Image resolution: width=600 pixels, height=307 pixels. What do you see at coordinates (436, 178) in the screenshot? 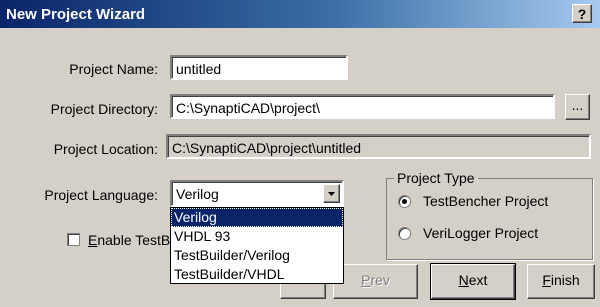
I see `project-type-title: Project Type` at bounding box center [436, 178].